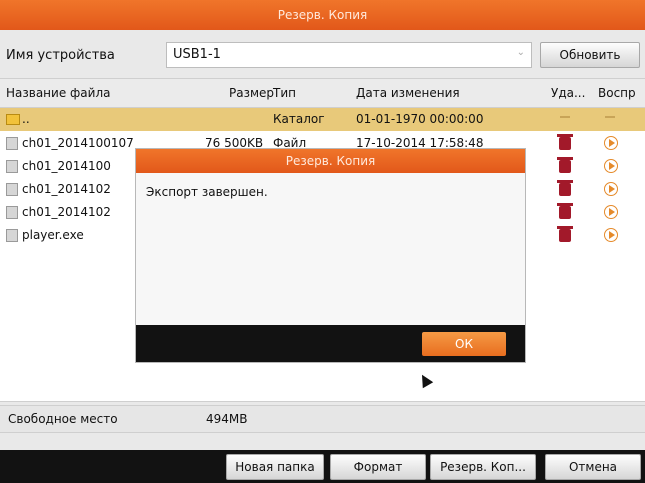 This screenshot has width=645, height=483. What do you see at coordinates (299, 119) in the screenshot?
I see `file-type: Каталог` at bounding box center [299, 119].